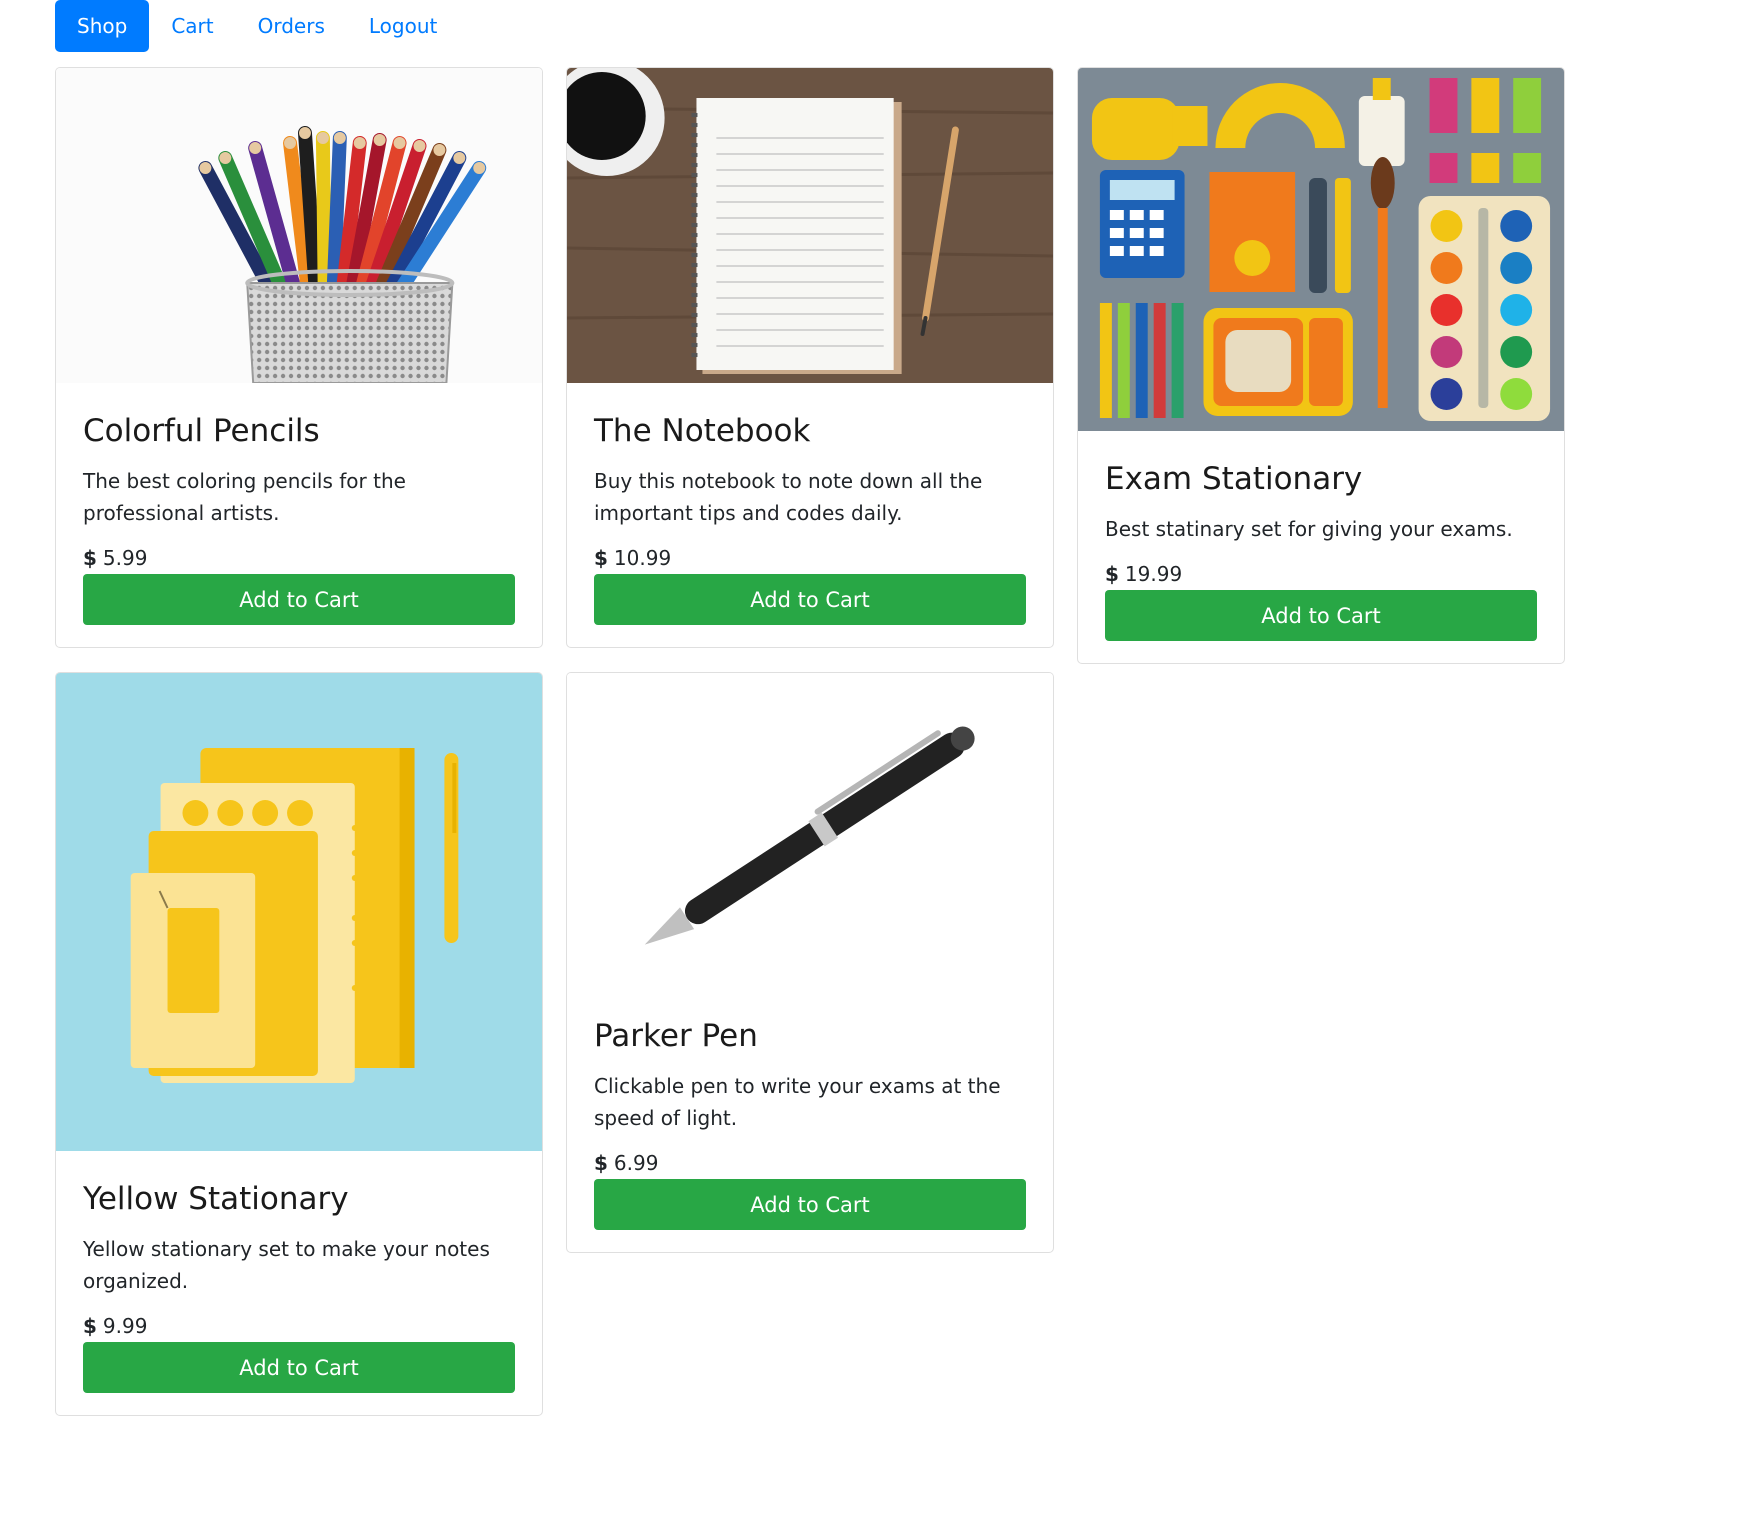 This screenshot has height=1538, width=1752. I want to click on price-value: 5.99, so click(125, 558).